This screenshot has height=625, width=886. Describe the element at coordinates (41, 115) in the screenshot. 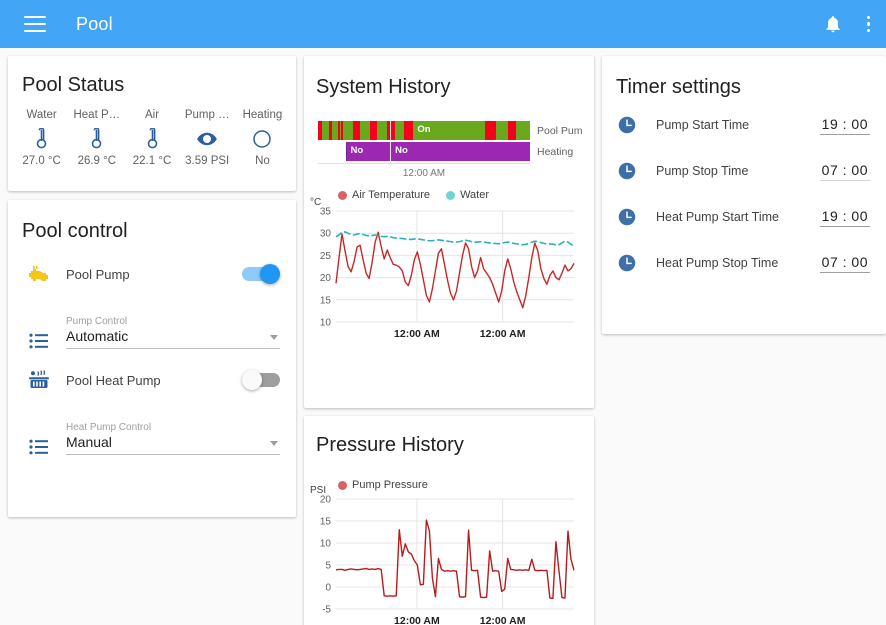

I see `status-label: Water` at that location.